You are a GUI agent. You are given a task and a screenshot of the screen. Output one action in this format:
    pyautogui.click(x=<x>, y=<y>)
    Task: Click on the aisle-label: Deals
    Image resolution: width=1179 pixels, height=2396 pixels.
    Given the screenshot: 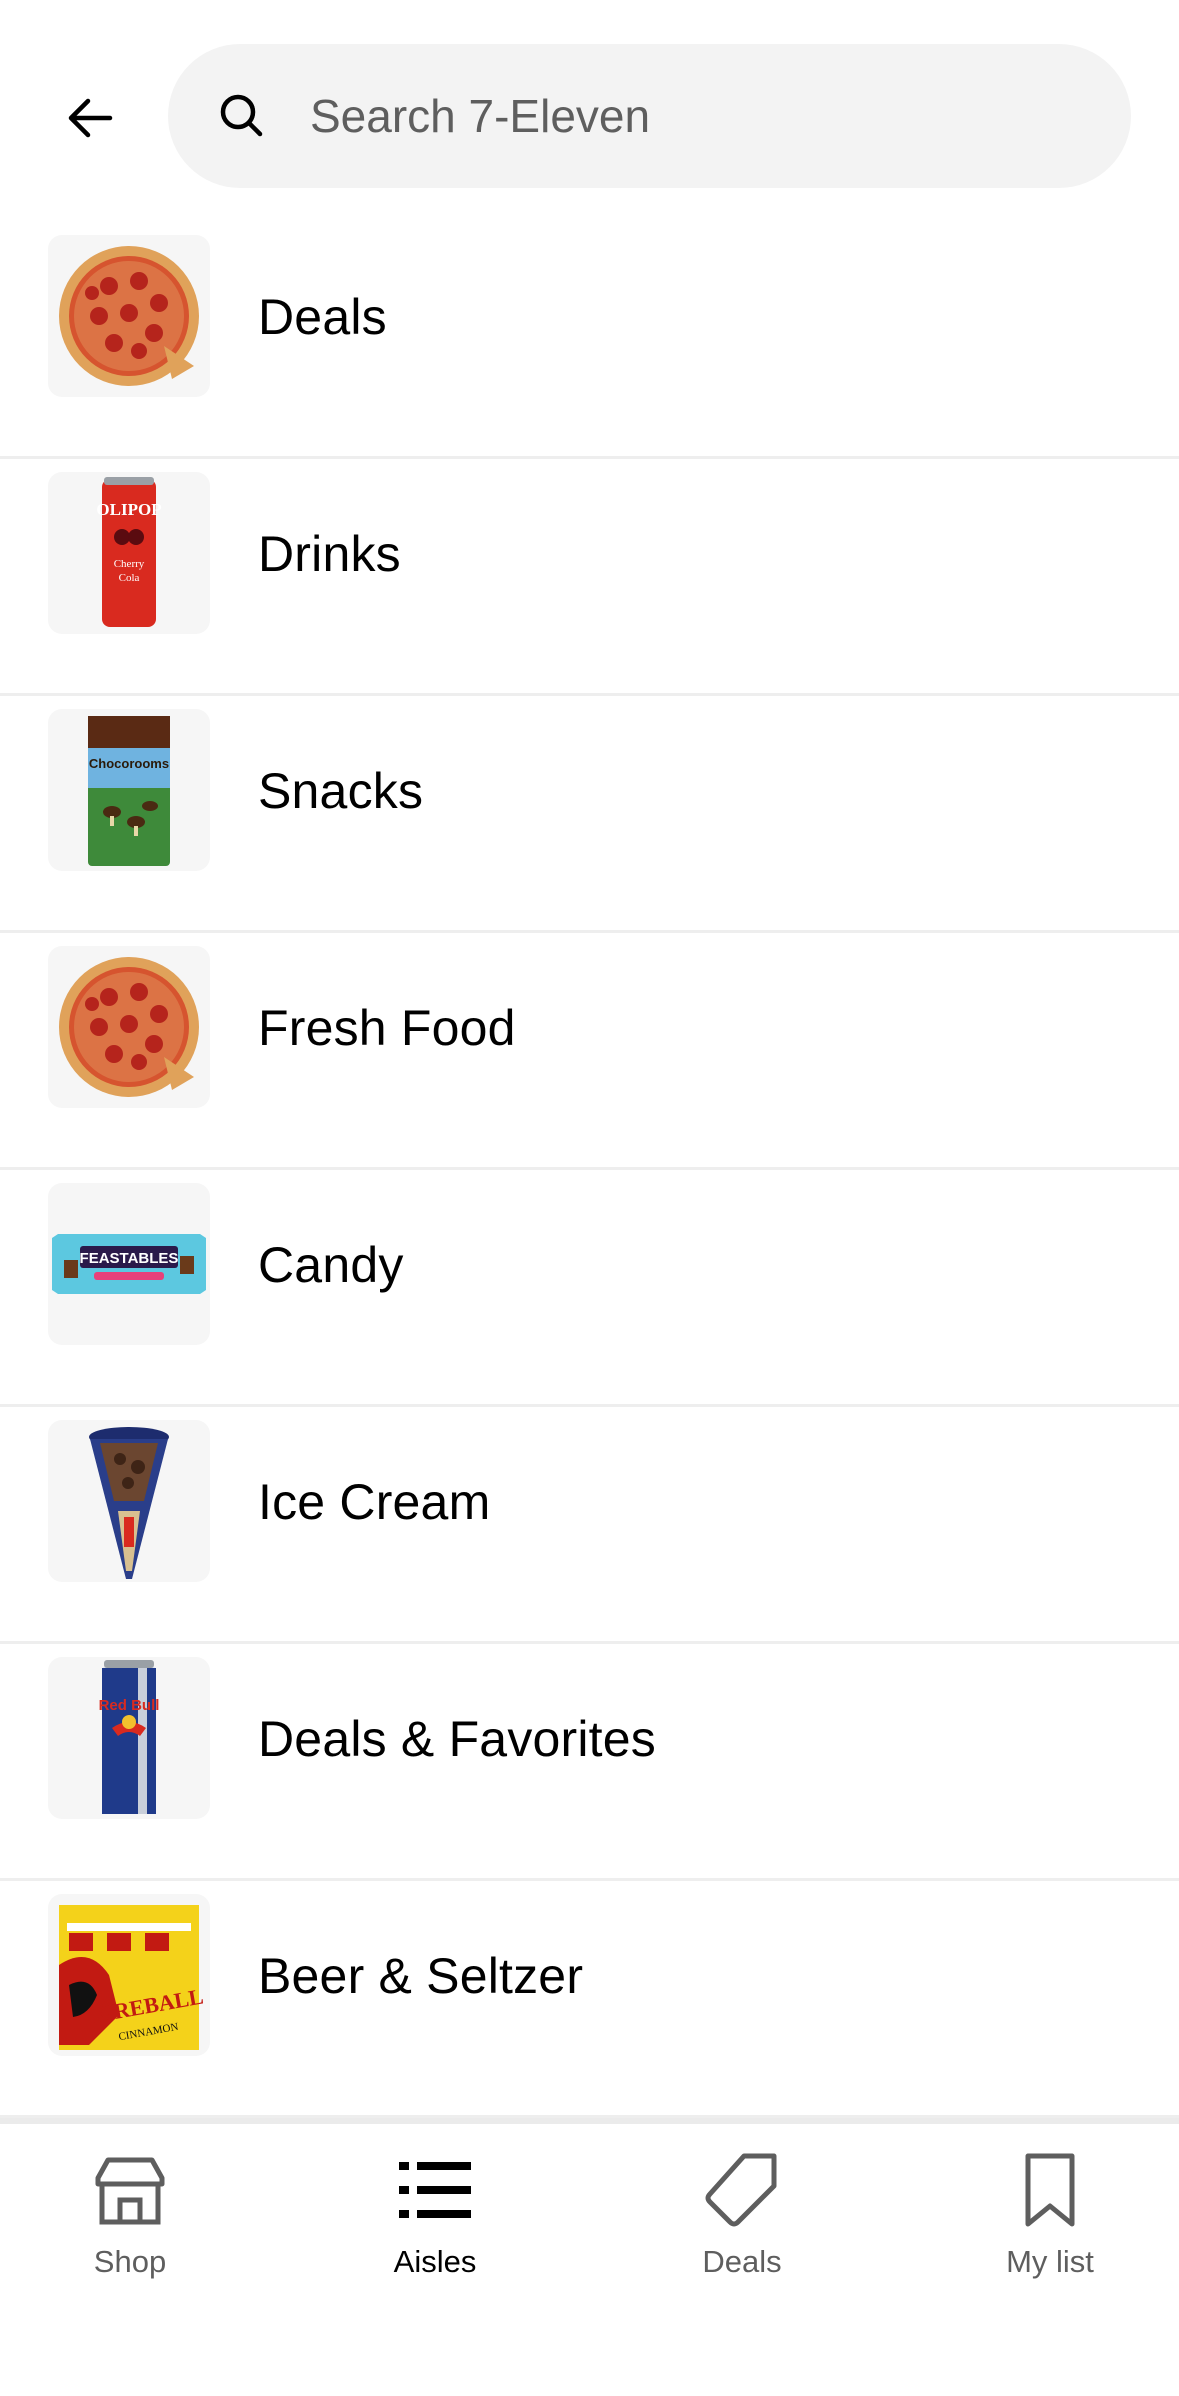 What is the action you would take?
    pyautogui.click(x=322, y=317)
    